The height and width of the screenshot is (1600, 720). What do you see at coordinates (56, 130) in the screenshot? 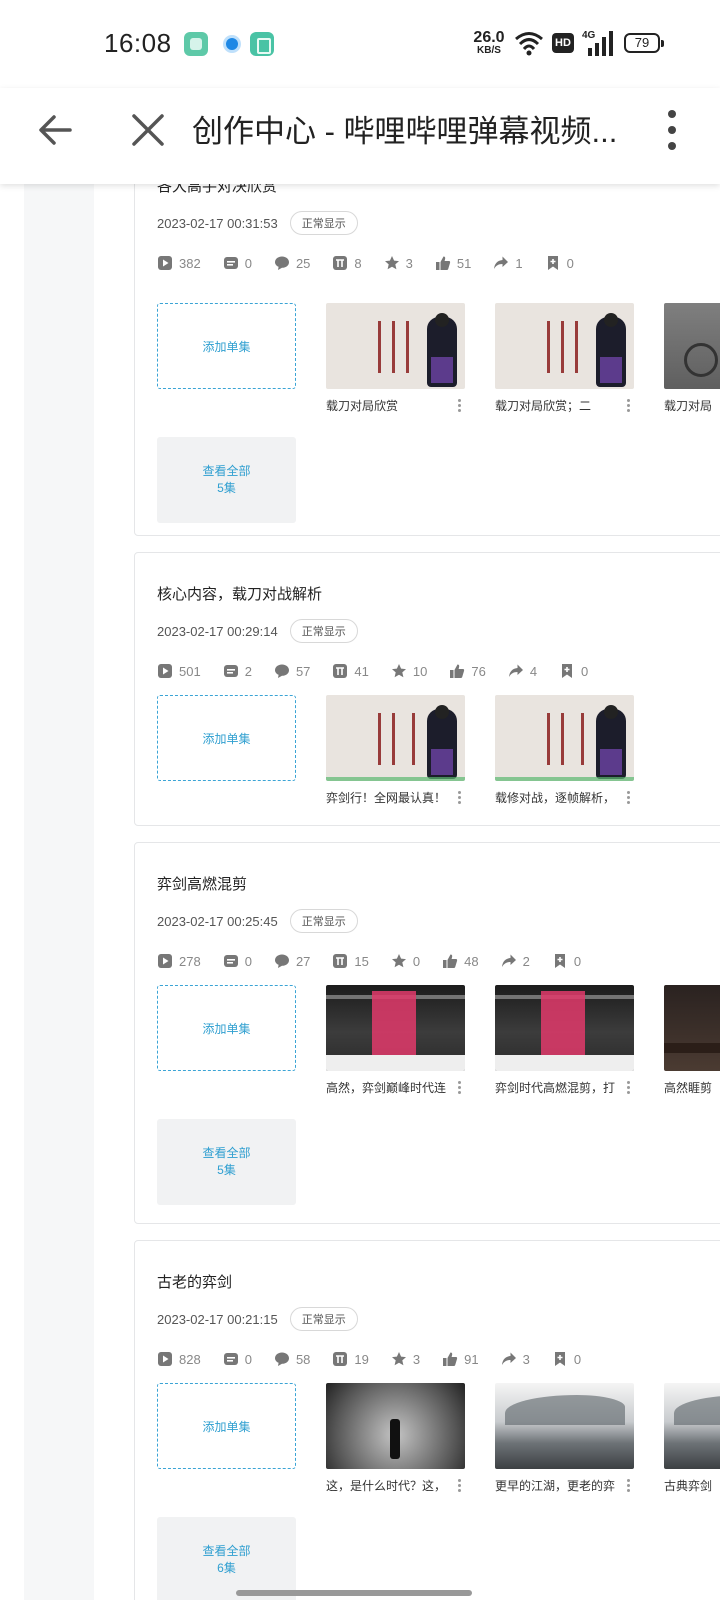
I see `back-arrow-icon` at bounding box center [56, 130].